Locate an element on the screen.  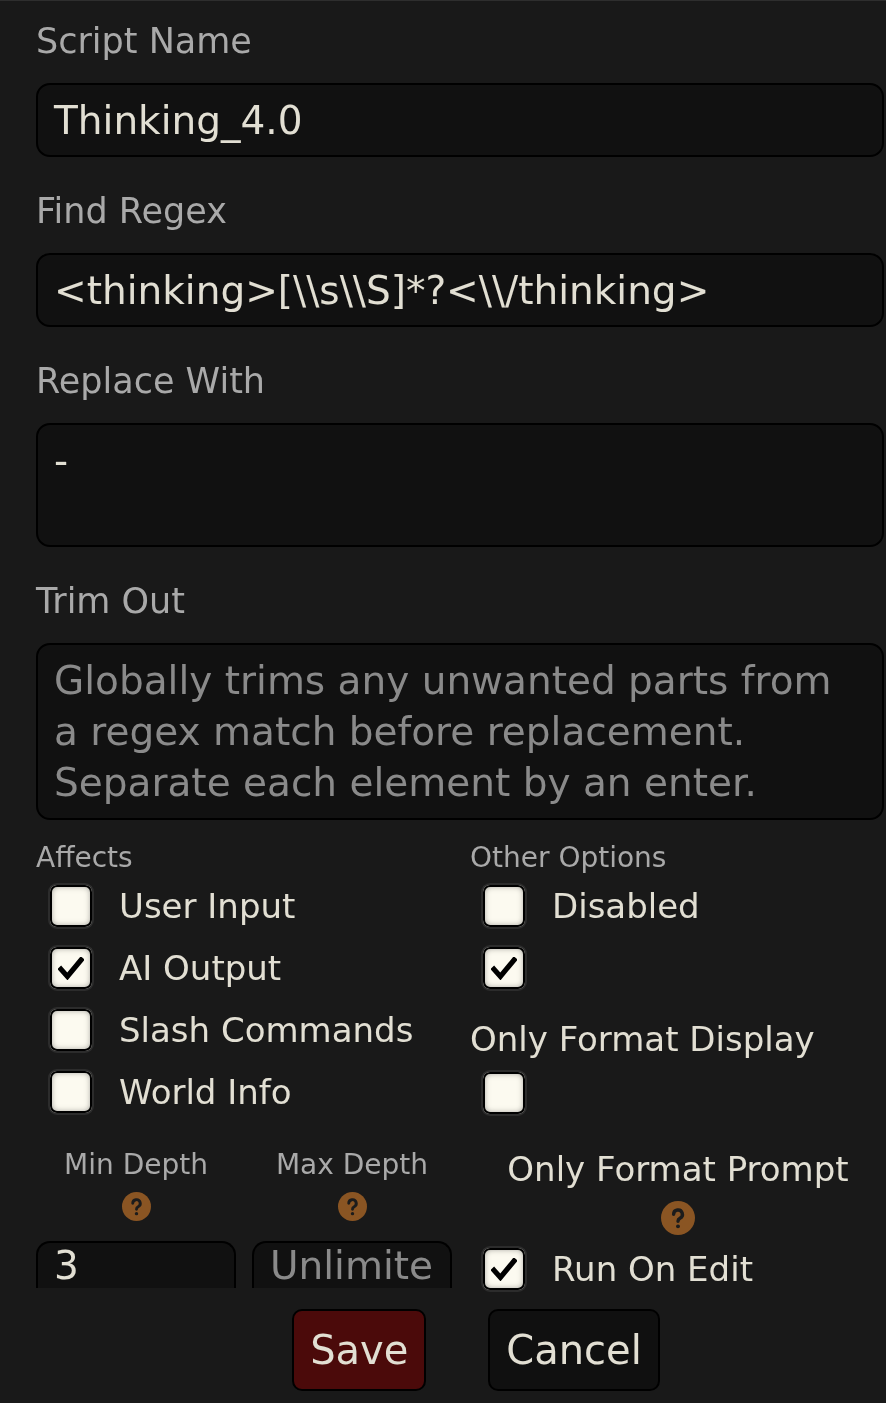
checkbox-label: World Info is located at coordinates (205, 1092).